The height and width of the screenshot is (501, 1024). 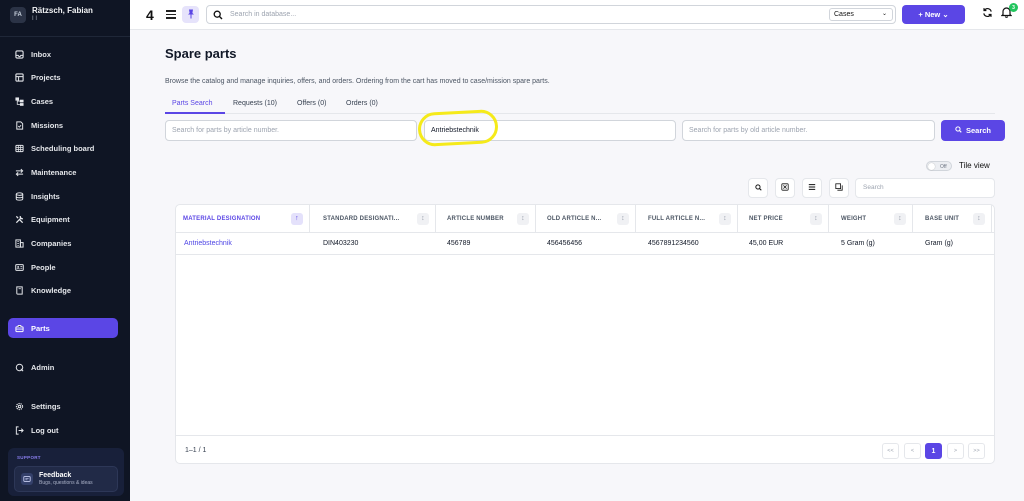 I want to click on sidebar-item-maintenance: Maintenance, so click(x=63, y=172).